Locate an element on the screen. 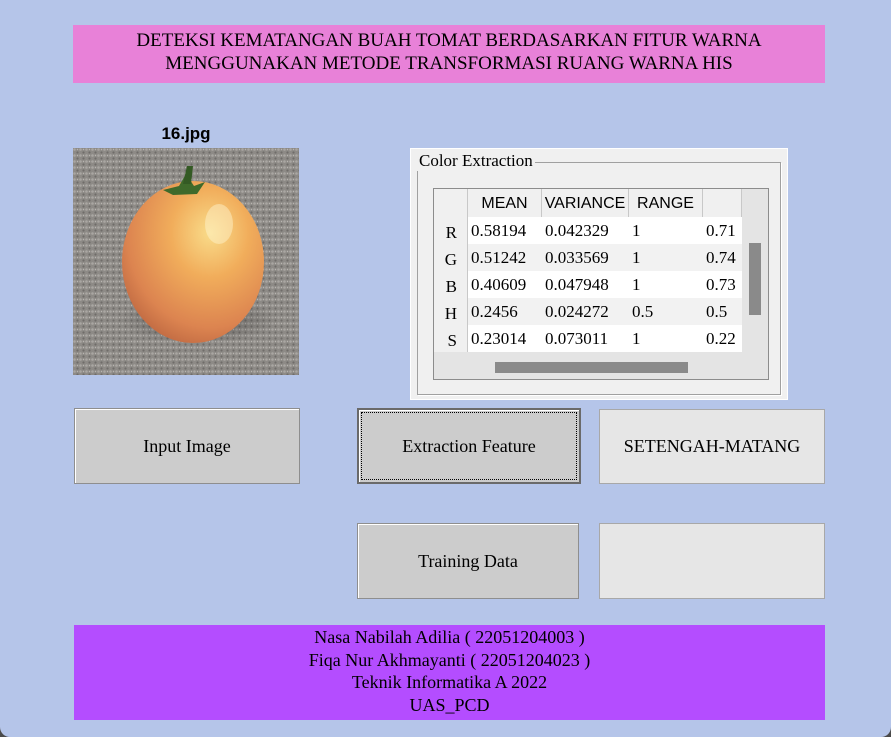  panel-title: Color Extraction is located at coordinates (476, 161).